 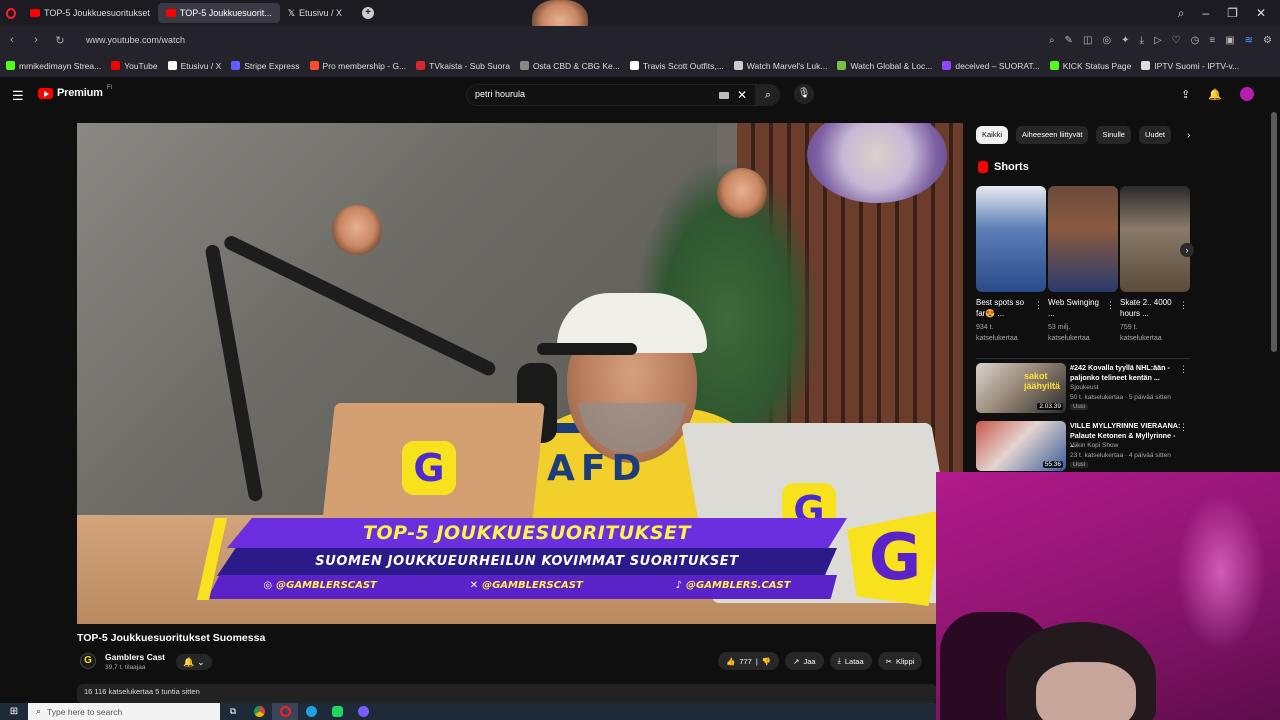 I want to click on guide-menu-icon: ☰, so click(x=18, y=96).